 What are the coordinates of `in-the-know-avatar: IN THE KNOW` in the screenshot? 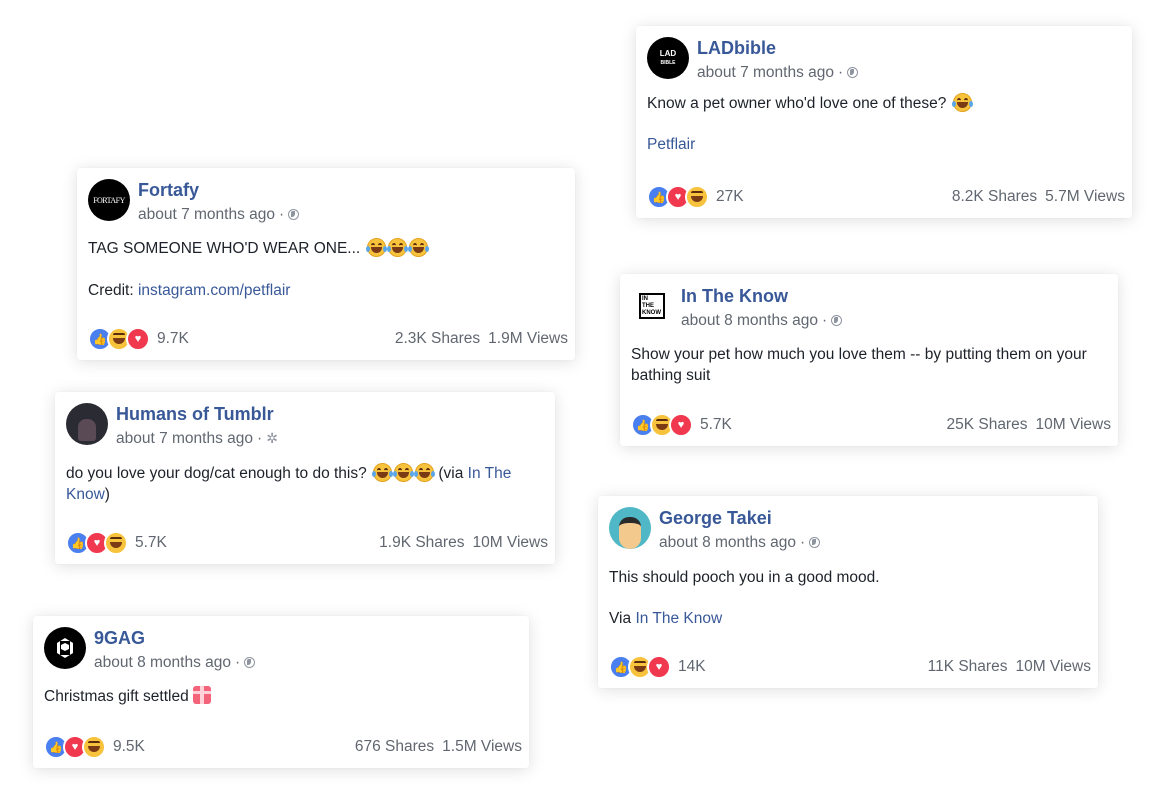 It's located at (652, 306).